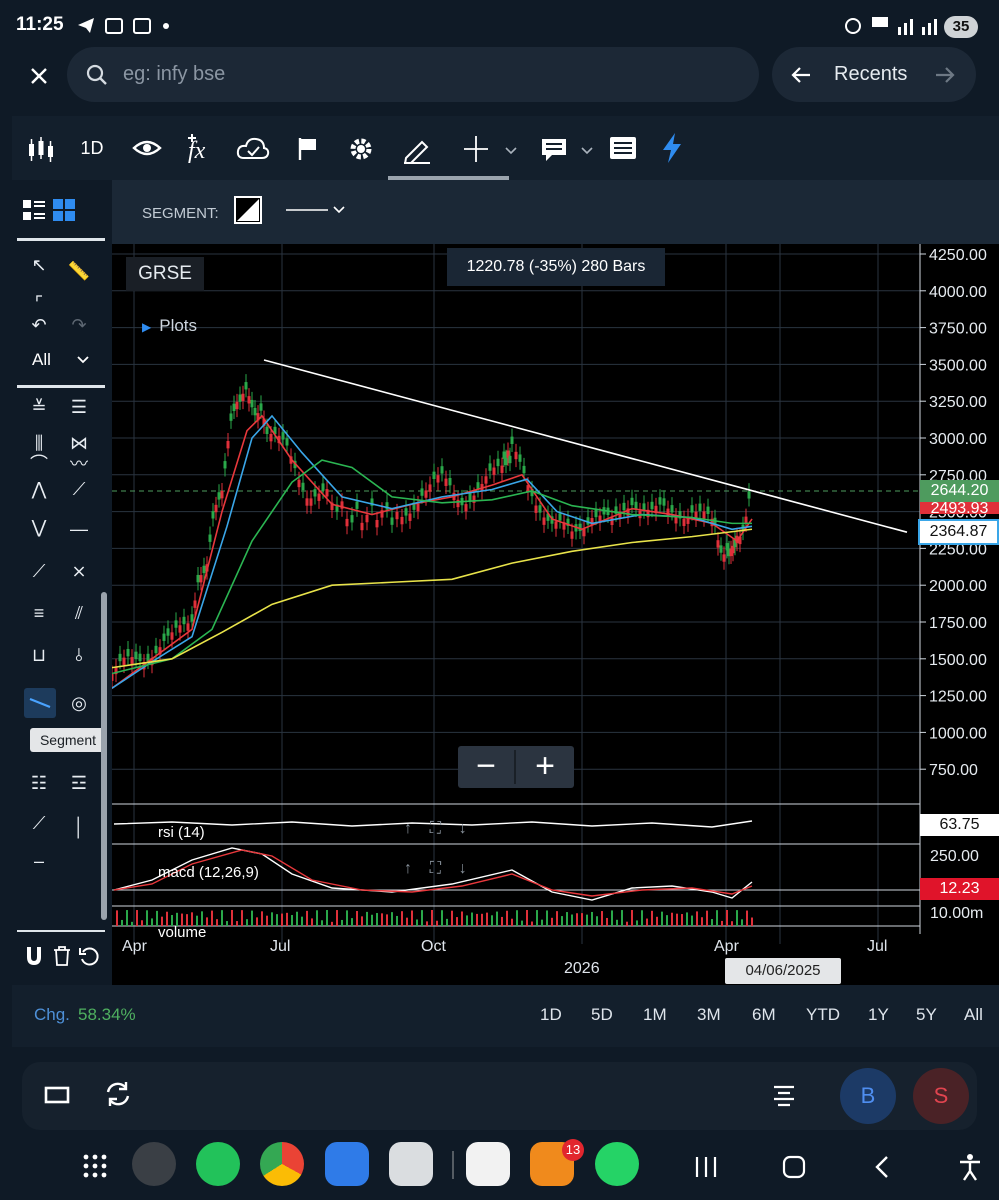 Image resolution: width=999 pixels, height=1200 pixels. Describe the element at coordinates (568, 150) in the screenshot. I see `comment-icon` at that location.